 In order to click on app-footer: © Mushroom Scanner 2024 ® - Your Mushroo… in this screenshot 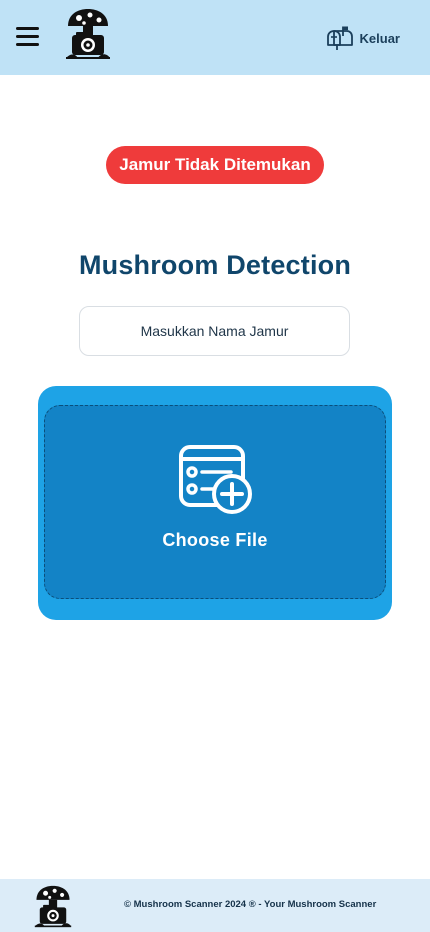, I will do `click(215, 905)`.